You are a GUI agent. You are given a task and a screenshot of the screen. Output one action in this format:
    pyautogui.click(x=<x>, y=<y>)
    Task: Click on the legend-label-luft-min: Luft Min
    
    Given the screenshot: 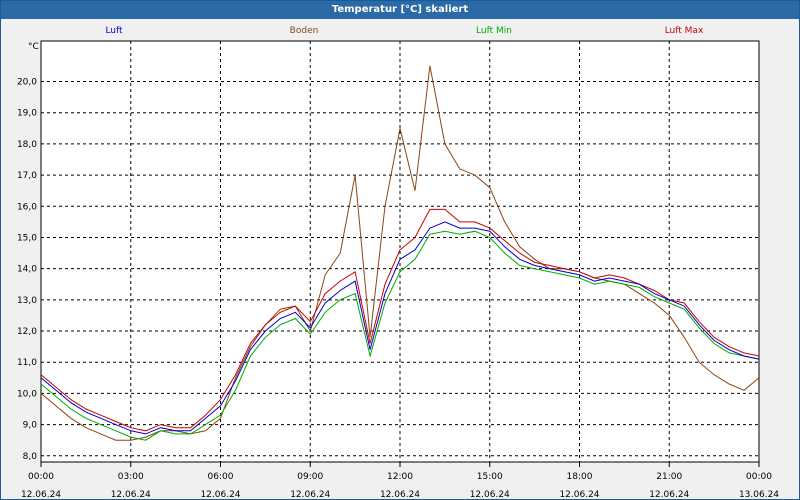 What is the action you would take?
    pyautogui.click(x=494, y=31)
    